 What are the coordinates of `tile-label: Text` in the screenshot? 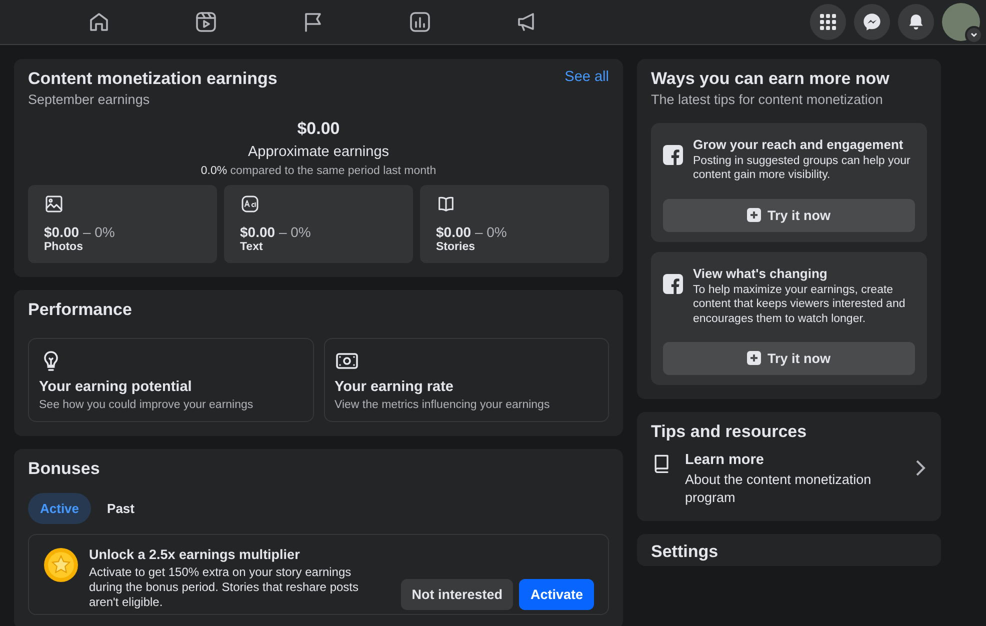 It's located at (251, 247).